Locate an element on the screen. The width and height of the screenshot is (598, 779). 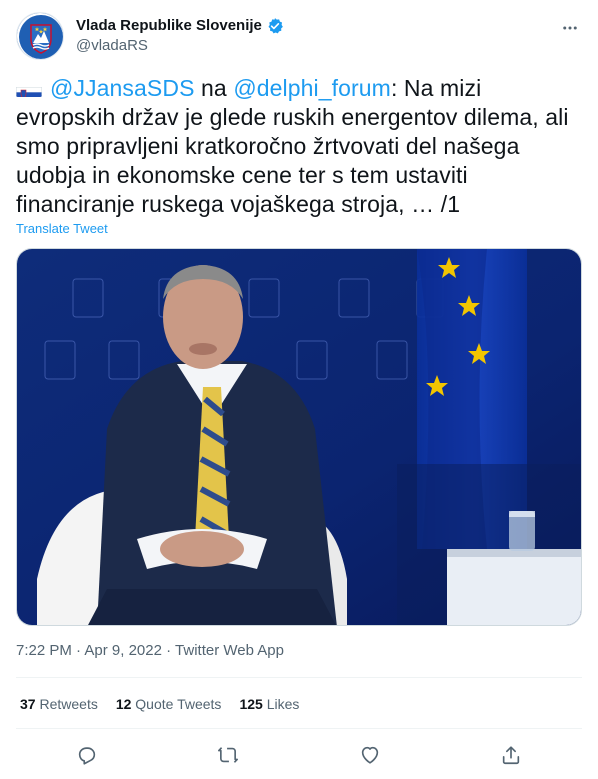
retweet-button is located at coordinates (228, 755).